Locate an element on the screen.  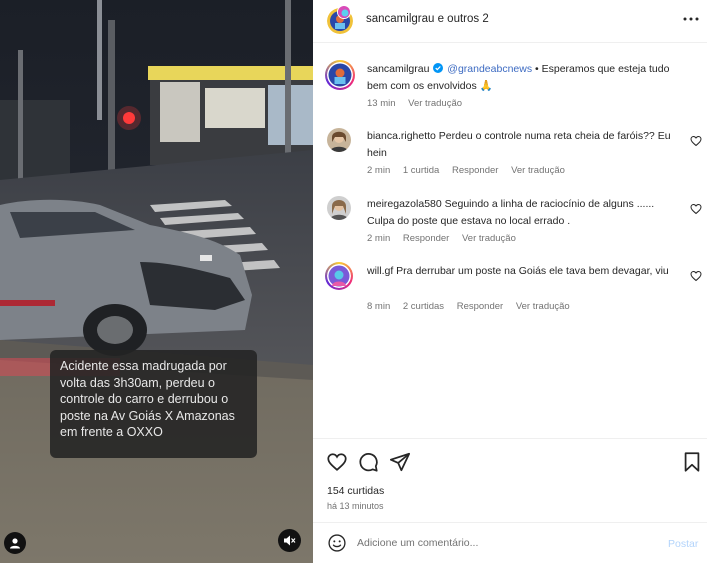
bookmark-icon is located at coordinates (692, 462).